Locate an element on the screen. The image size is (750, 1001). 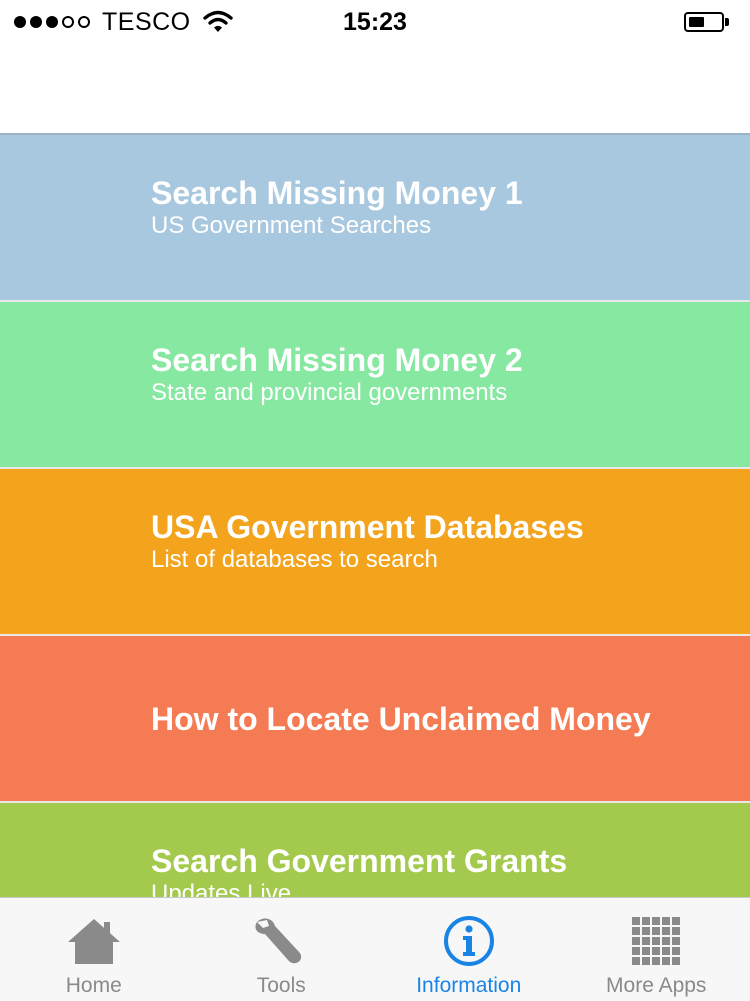
battery-icon is located at coordinates (707, 22).